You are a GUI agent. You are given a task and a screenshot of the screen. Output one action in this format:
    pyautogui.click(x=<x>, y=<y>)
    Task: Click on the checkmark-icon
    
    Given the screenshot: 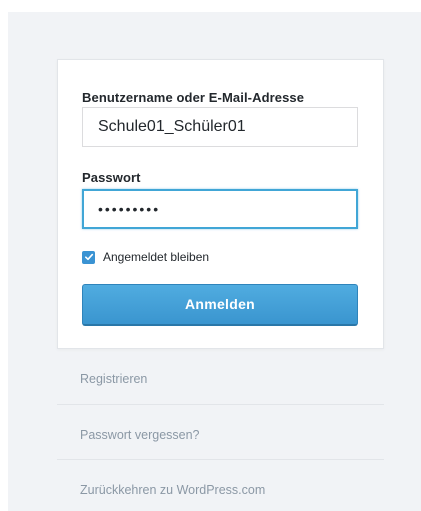 What is the action you would take?
    pyautogui.click(x=88, y=257)
    